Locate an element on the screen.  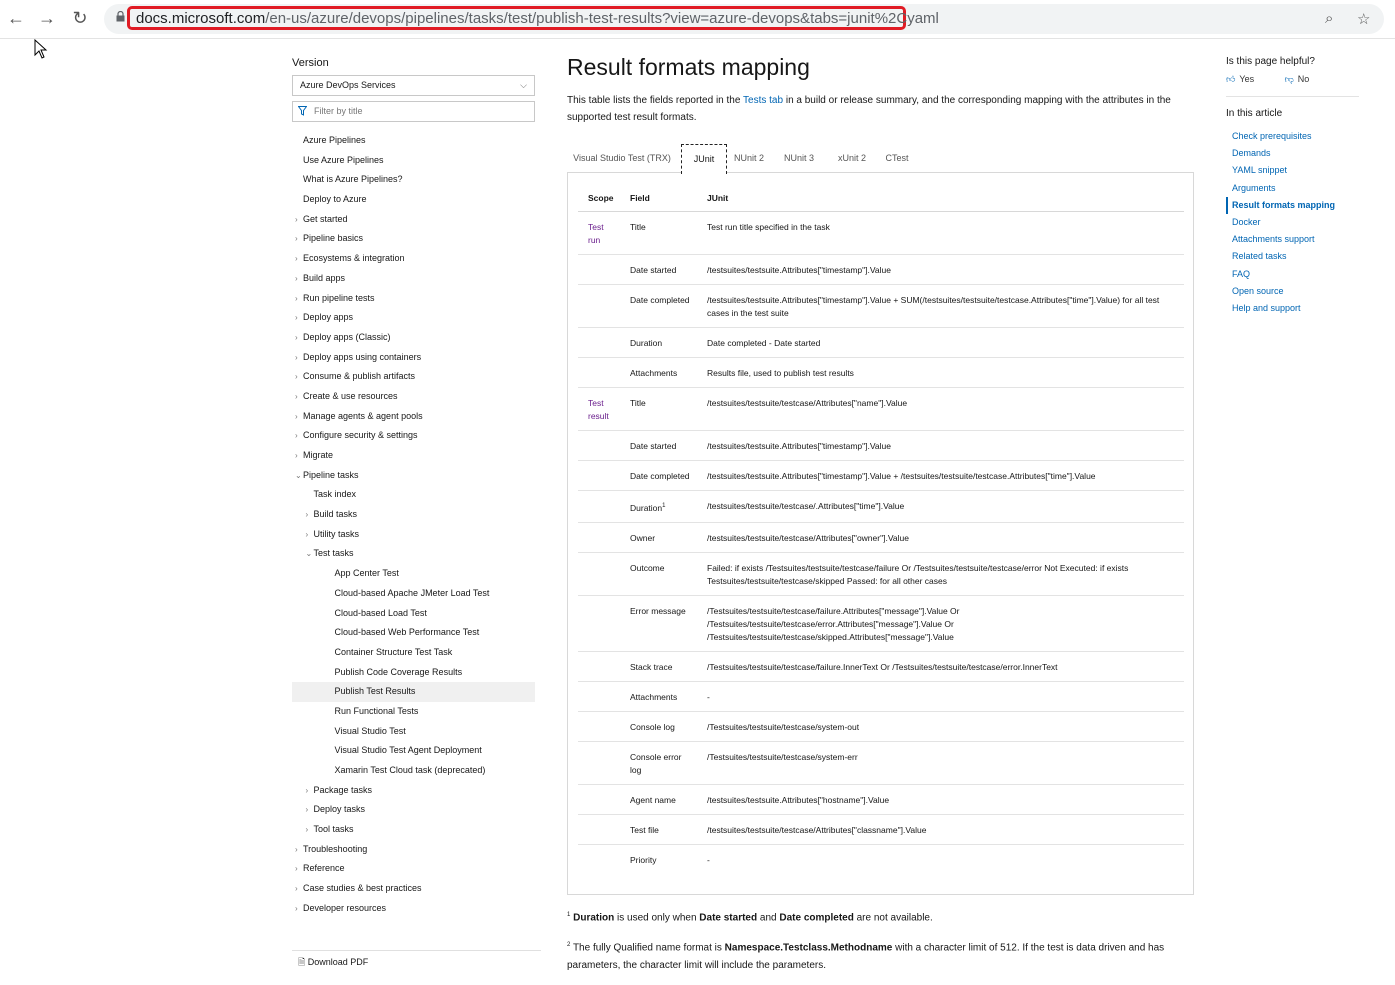
article-nav-link: Docker is located at coordinates (1292, 222).